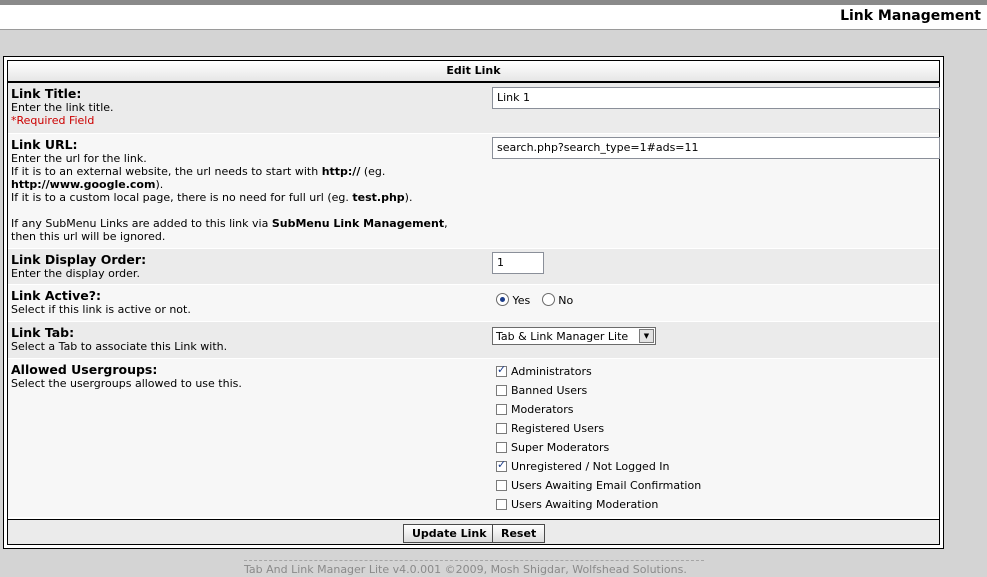  I want to click on link-title-desc: Enter the link title., so click(62, 107).